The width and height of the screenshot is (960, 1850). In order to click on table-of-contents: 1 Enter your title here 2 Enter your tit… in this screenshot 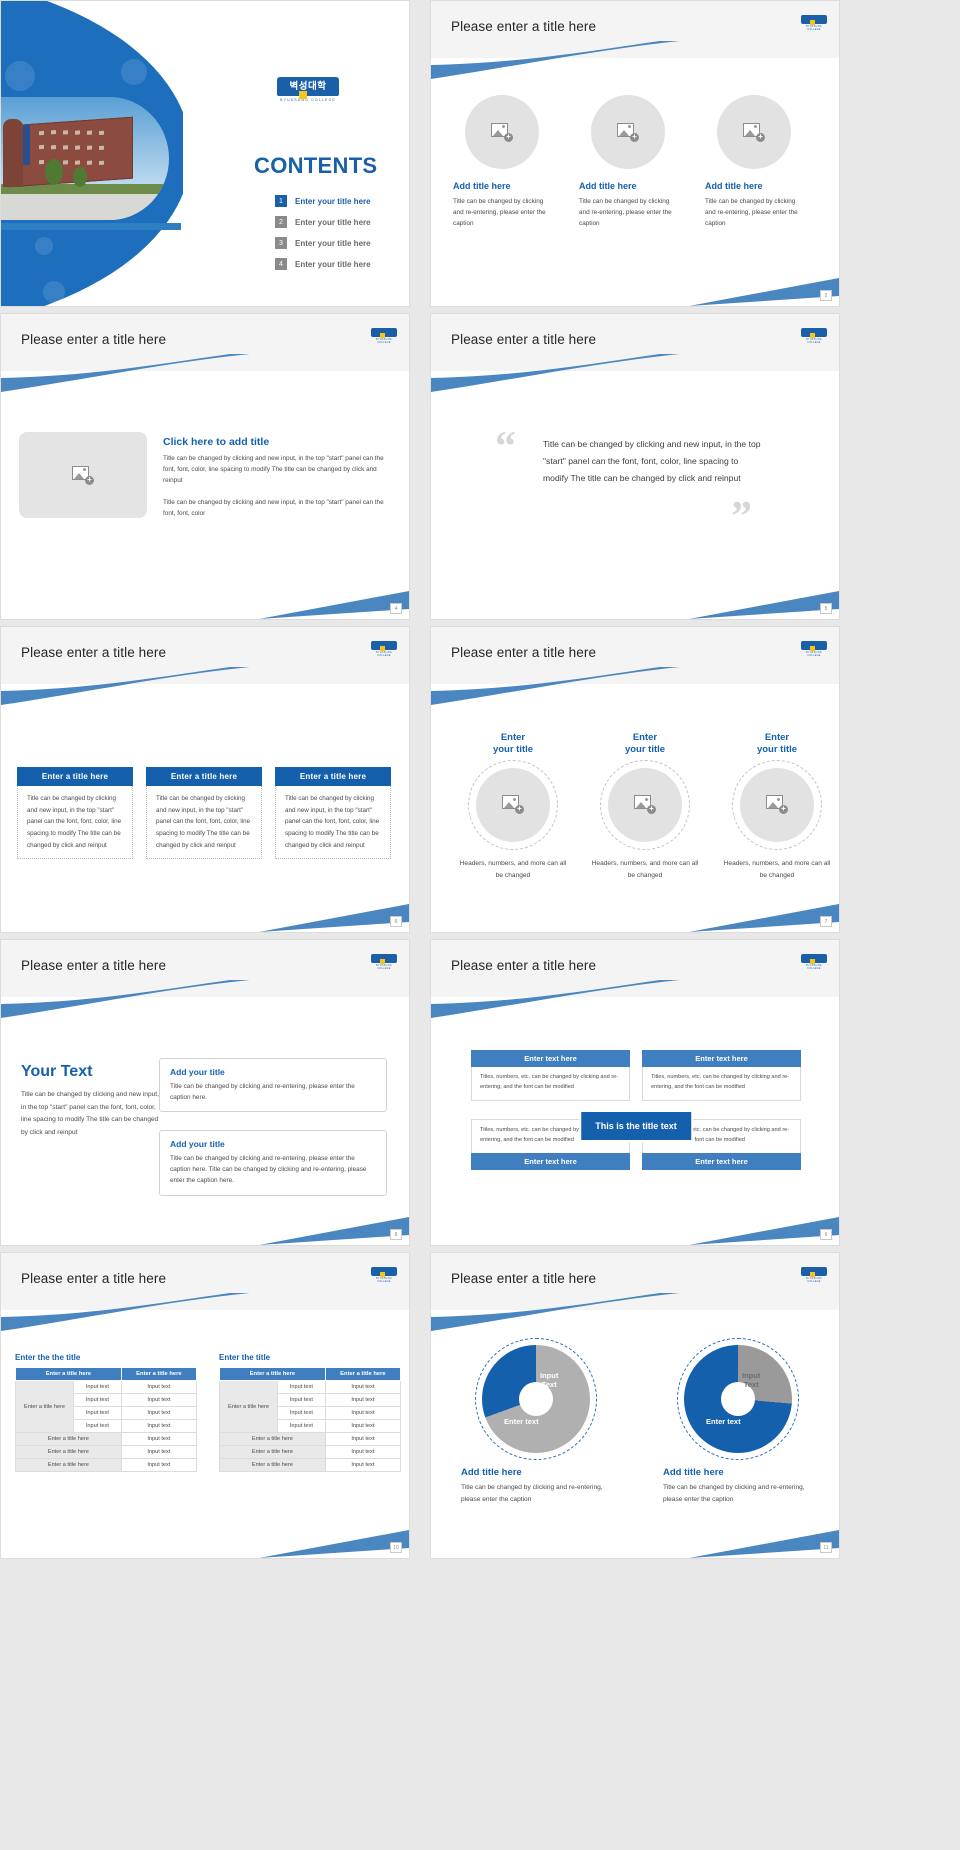, I will do `click(340, 237)`.